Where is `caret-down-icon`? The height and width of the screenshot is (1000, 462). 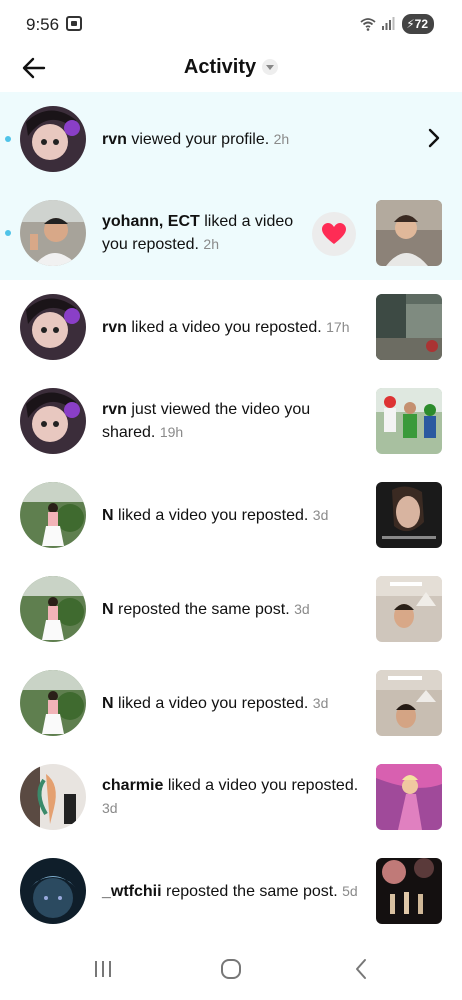 caret-down-icon is located at coordinates (270, 66).